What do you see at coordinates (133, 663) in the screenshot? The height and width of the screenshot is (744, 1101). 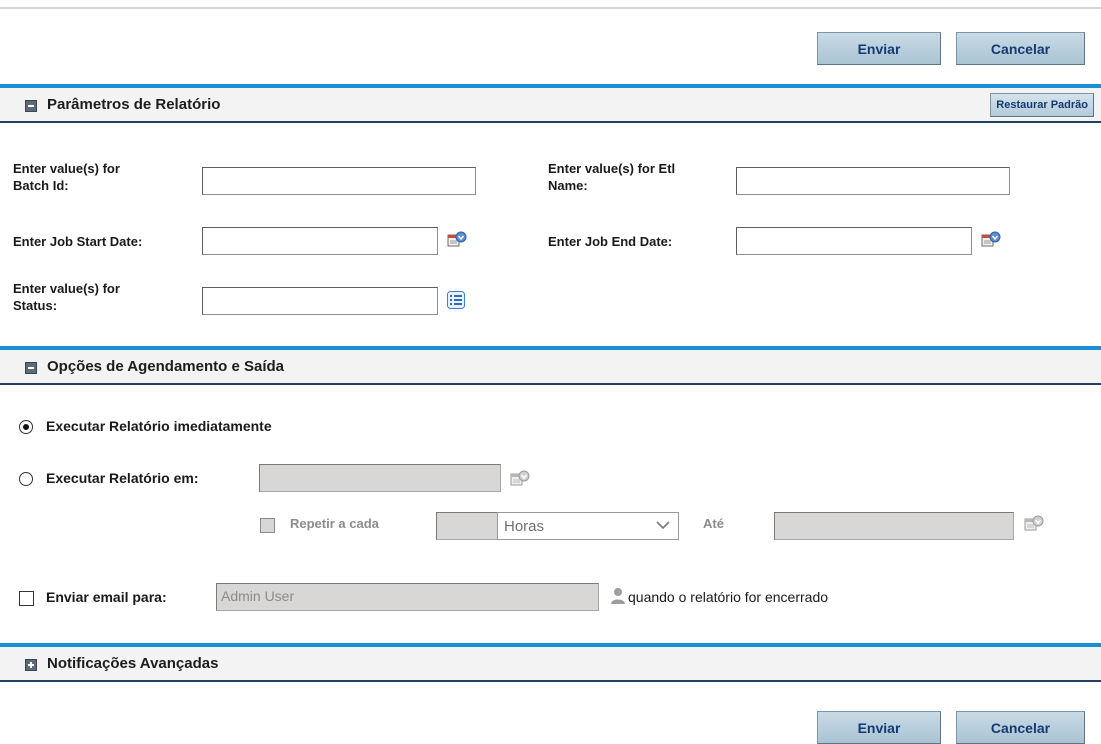 I see `notifications-title: Notificações Avançadas` at bounding box center [133, 663].